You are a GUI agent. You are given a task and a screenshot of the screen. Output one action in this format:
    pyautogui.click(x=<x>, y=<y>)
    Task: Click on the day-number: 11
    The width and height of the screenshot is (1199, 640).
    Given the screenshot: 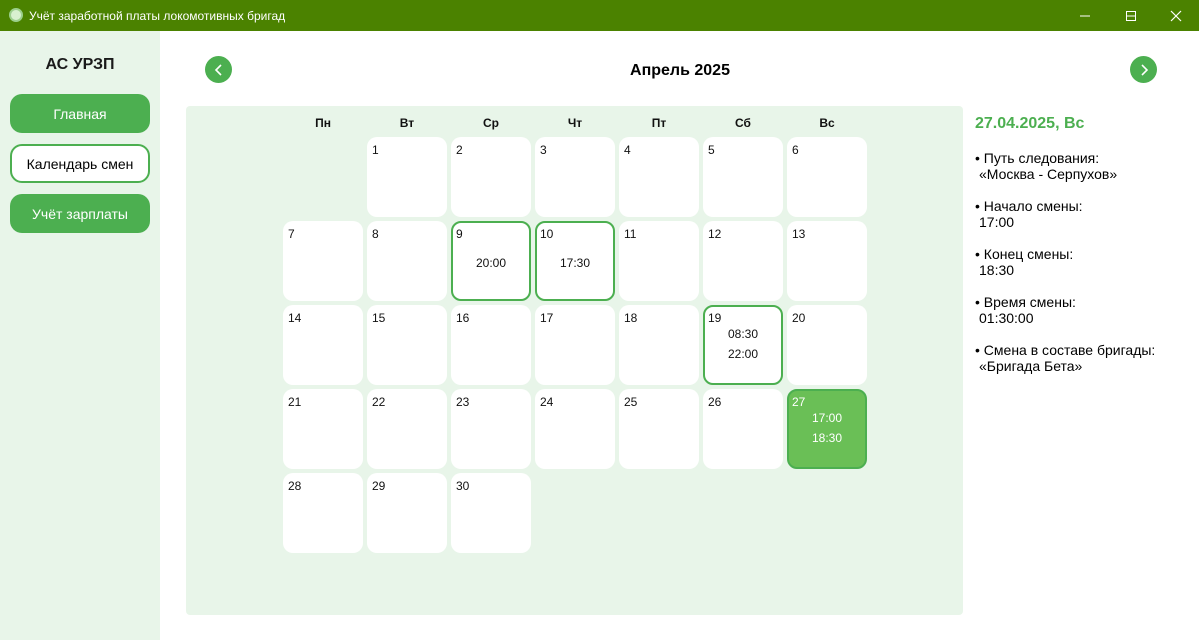 What is the action you would take?
    pyautogui.click(x=630, y=234)
    